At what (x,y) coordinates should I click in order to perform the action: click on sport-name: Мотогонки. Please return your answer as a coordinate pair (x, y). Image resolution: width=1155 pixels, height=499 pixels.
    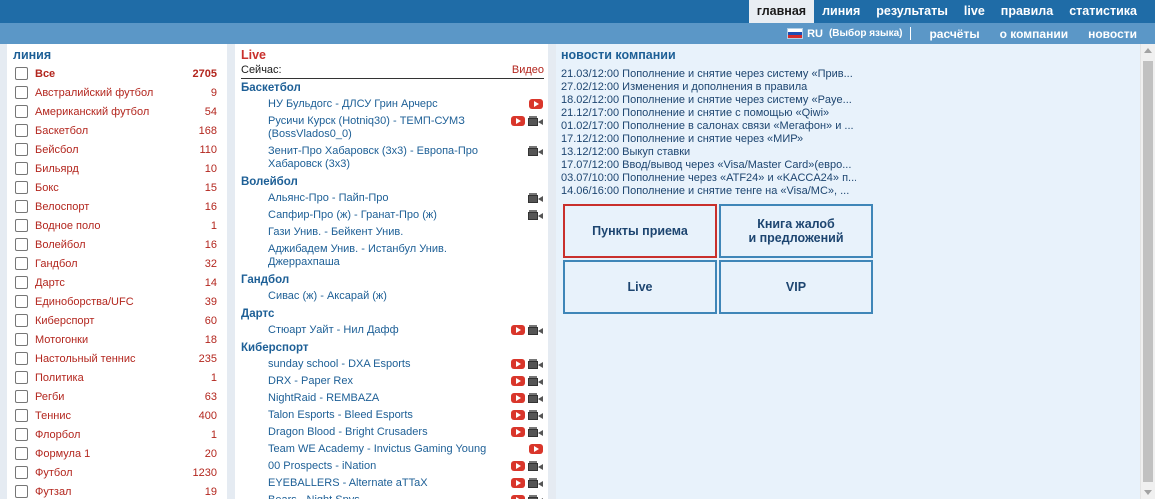
    Looking at the image, I should click on (120, 340).